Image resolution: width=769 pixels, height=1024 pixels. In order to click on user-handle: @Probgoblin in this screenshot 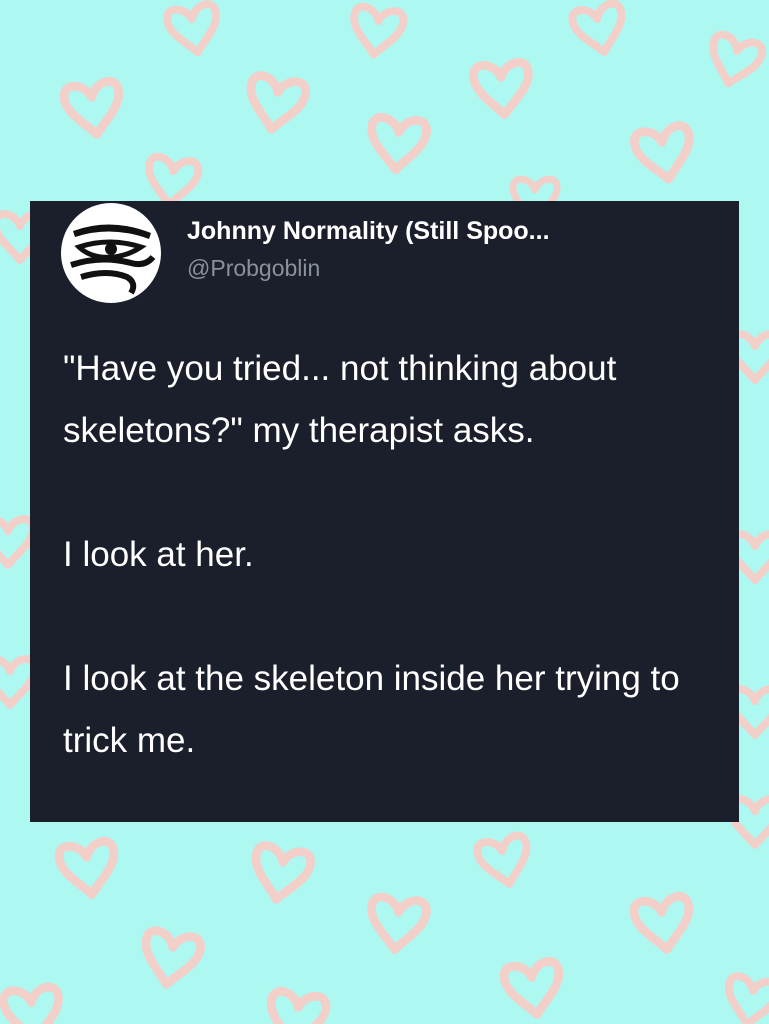, I will do `click(253, 268)`.